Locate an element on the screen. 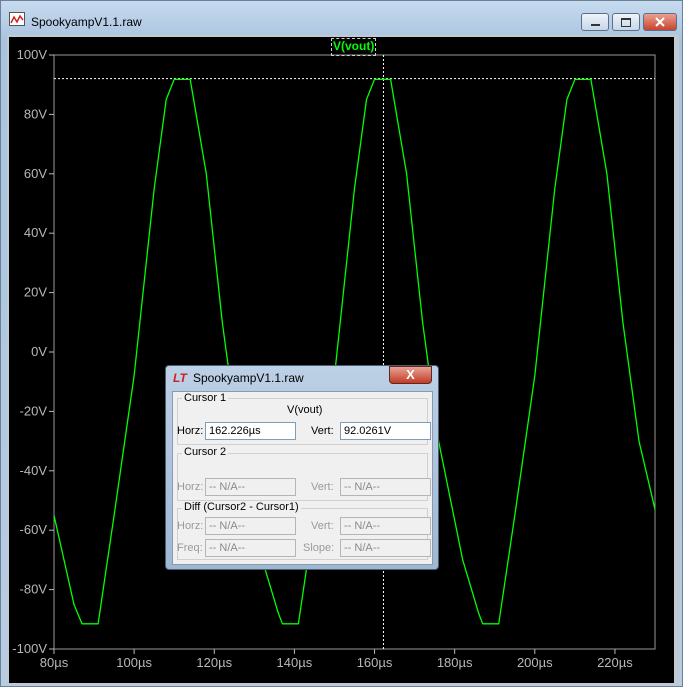  title-bar: SpookyampV1.1.raw is located at coordinates (341, 18).